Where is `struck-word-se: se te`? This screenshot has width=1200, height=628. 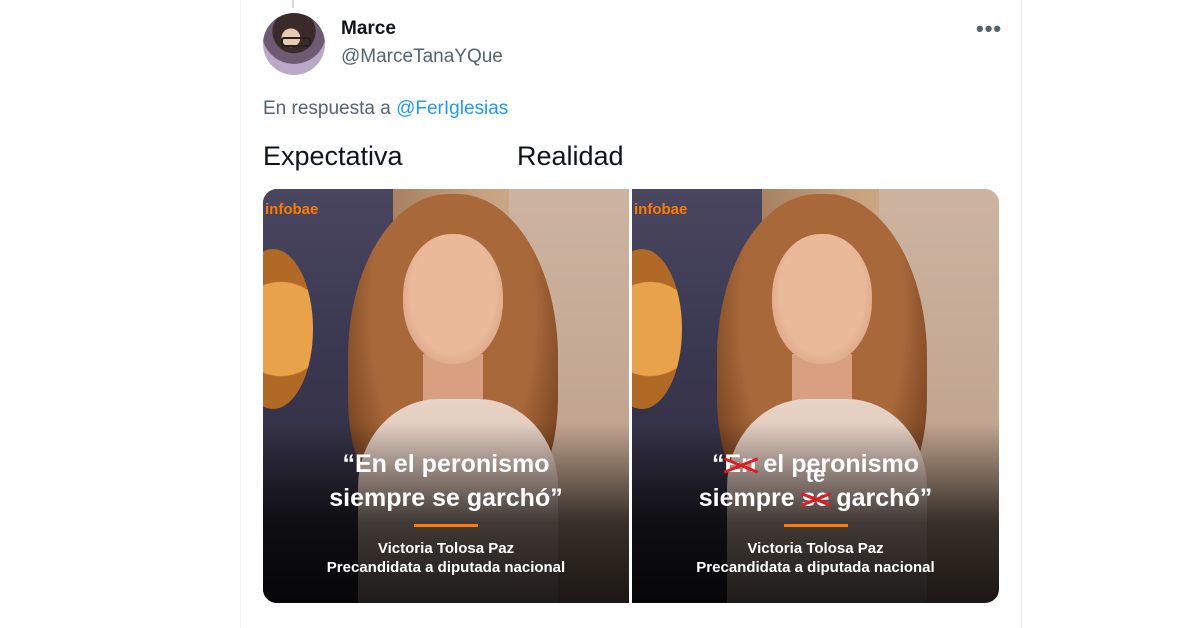
struck-word-se: se te is located at coordinates (816, 488).